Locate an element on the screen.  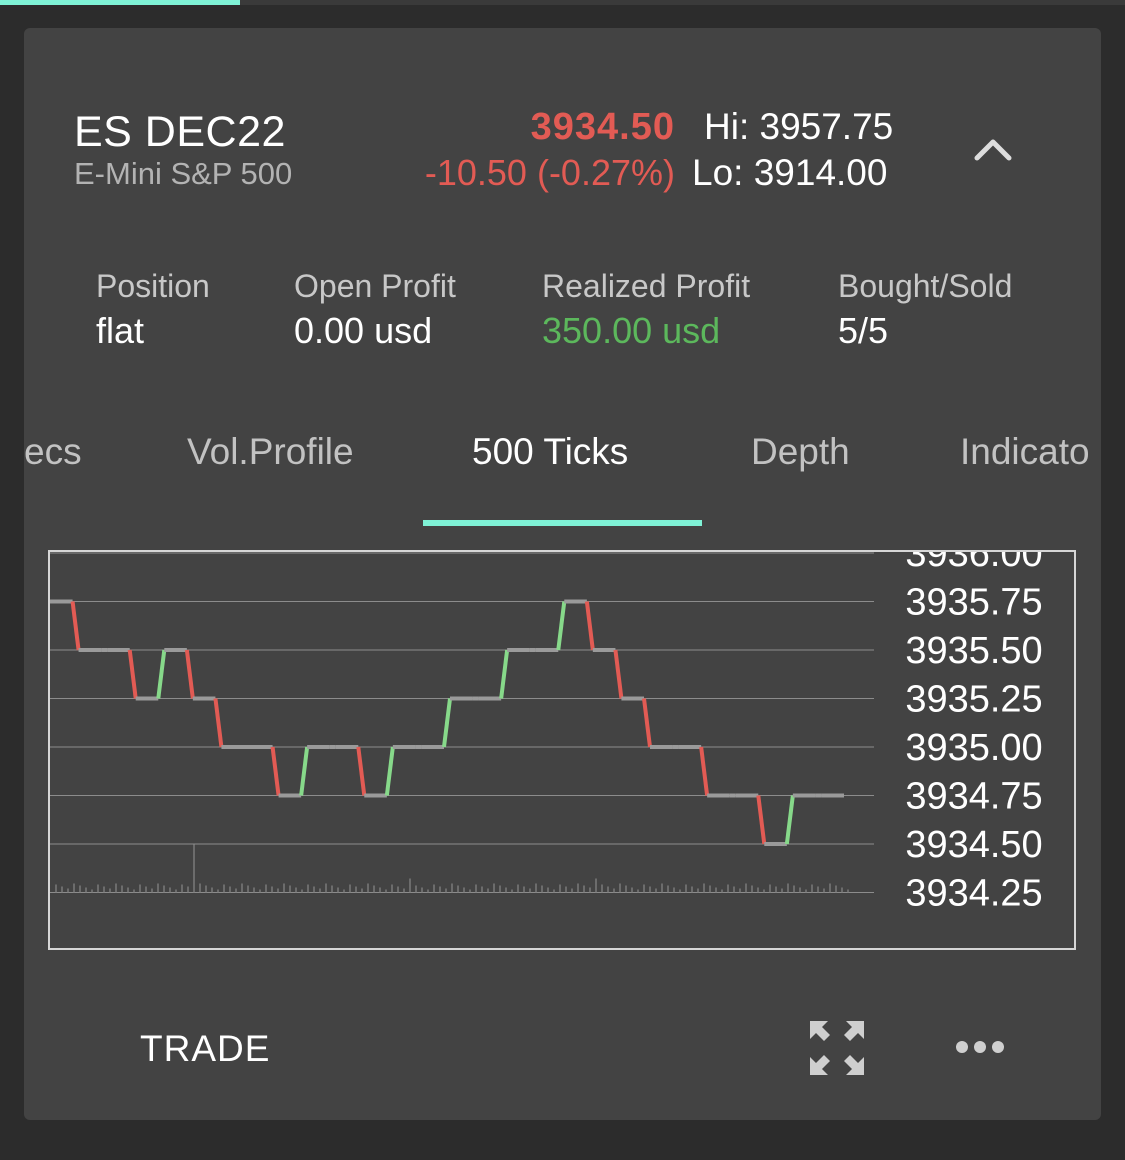
tab-500-ticks: 500 Ticks is located at coordinates (550, 452).